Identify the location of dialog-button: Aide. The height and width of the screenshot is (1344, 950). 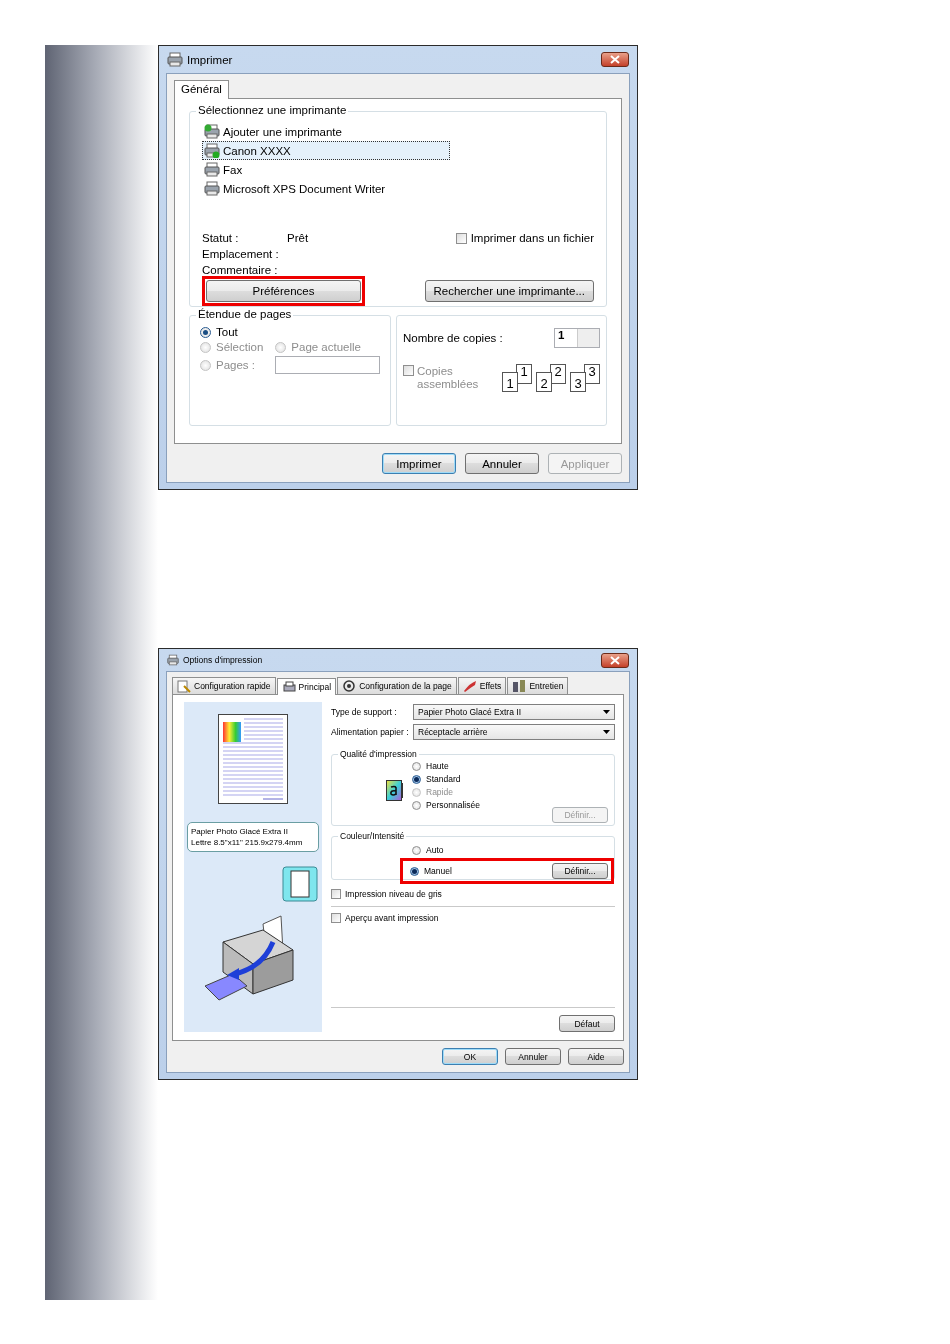
(596, 1056).